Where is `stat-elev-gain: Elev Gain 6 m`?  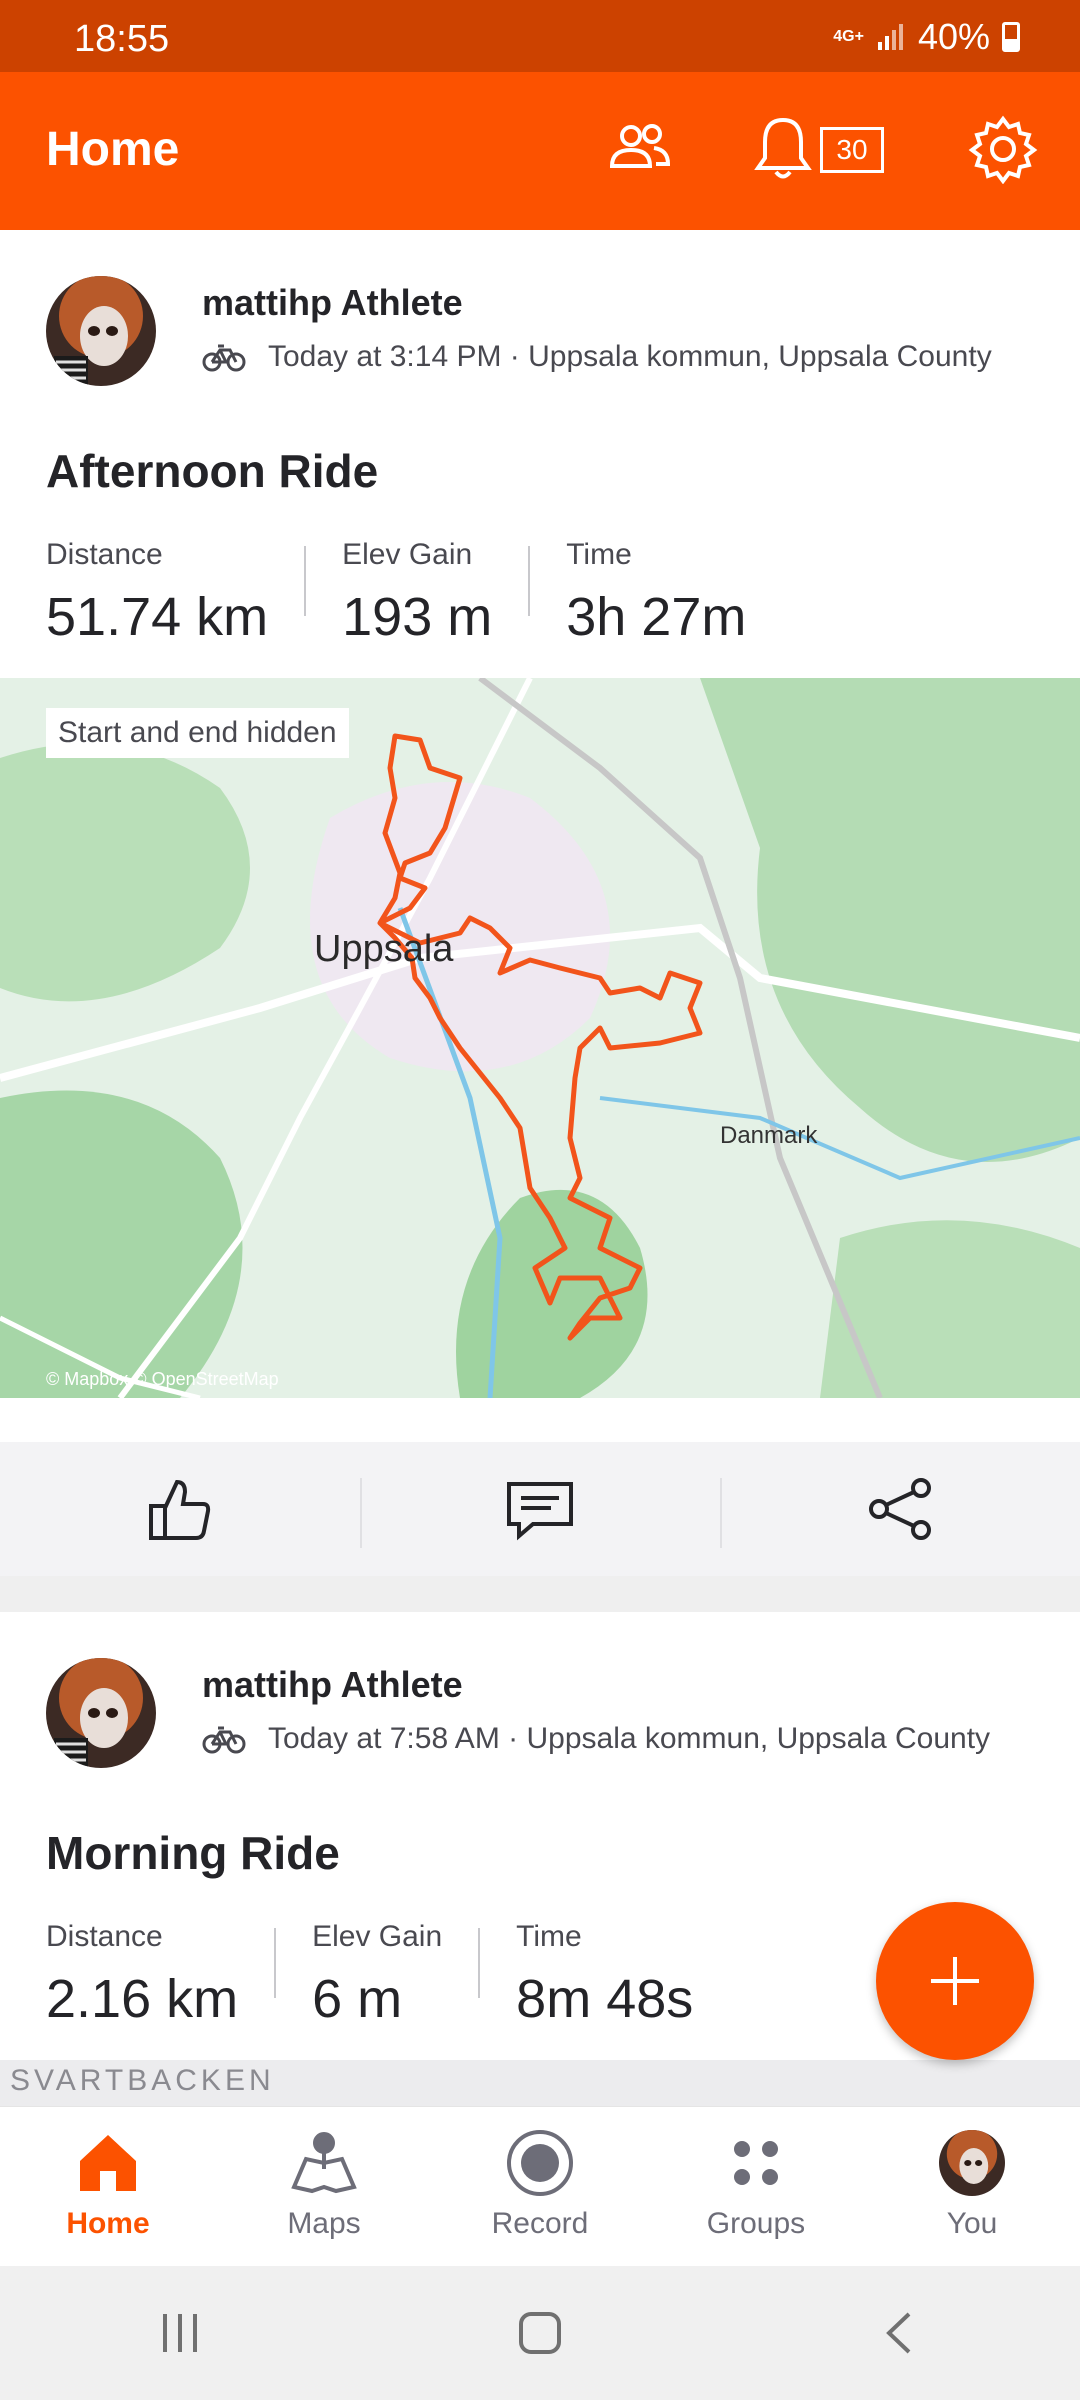 stat-elev-gain: Elev Gain 6 m is located at coordinates (396, 1974).